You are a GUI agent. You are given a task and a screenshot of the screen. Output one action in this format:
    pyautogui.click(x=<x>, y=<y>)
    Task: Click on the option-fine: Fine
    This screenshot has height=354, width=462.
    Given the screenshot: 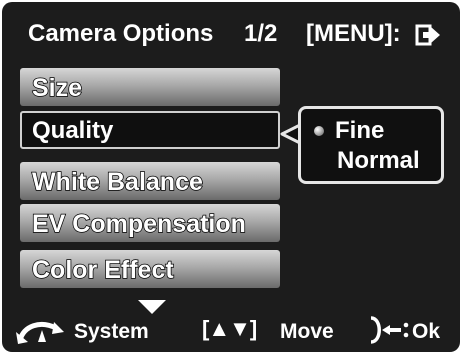 What is the action you would take?
    pyautogui.click(x=359, y=131)
    